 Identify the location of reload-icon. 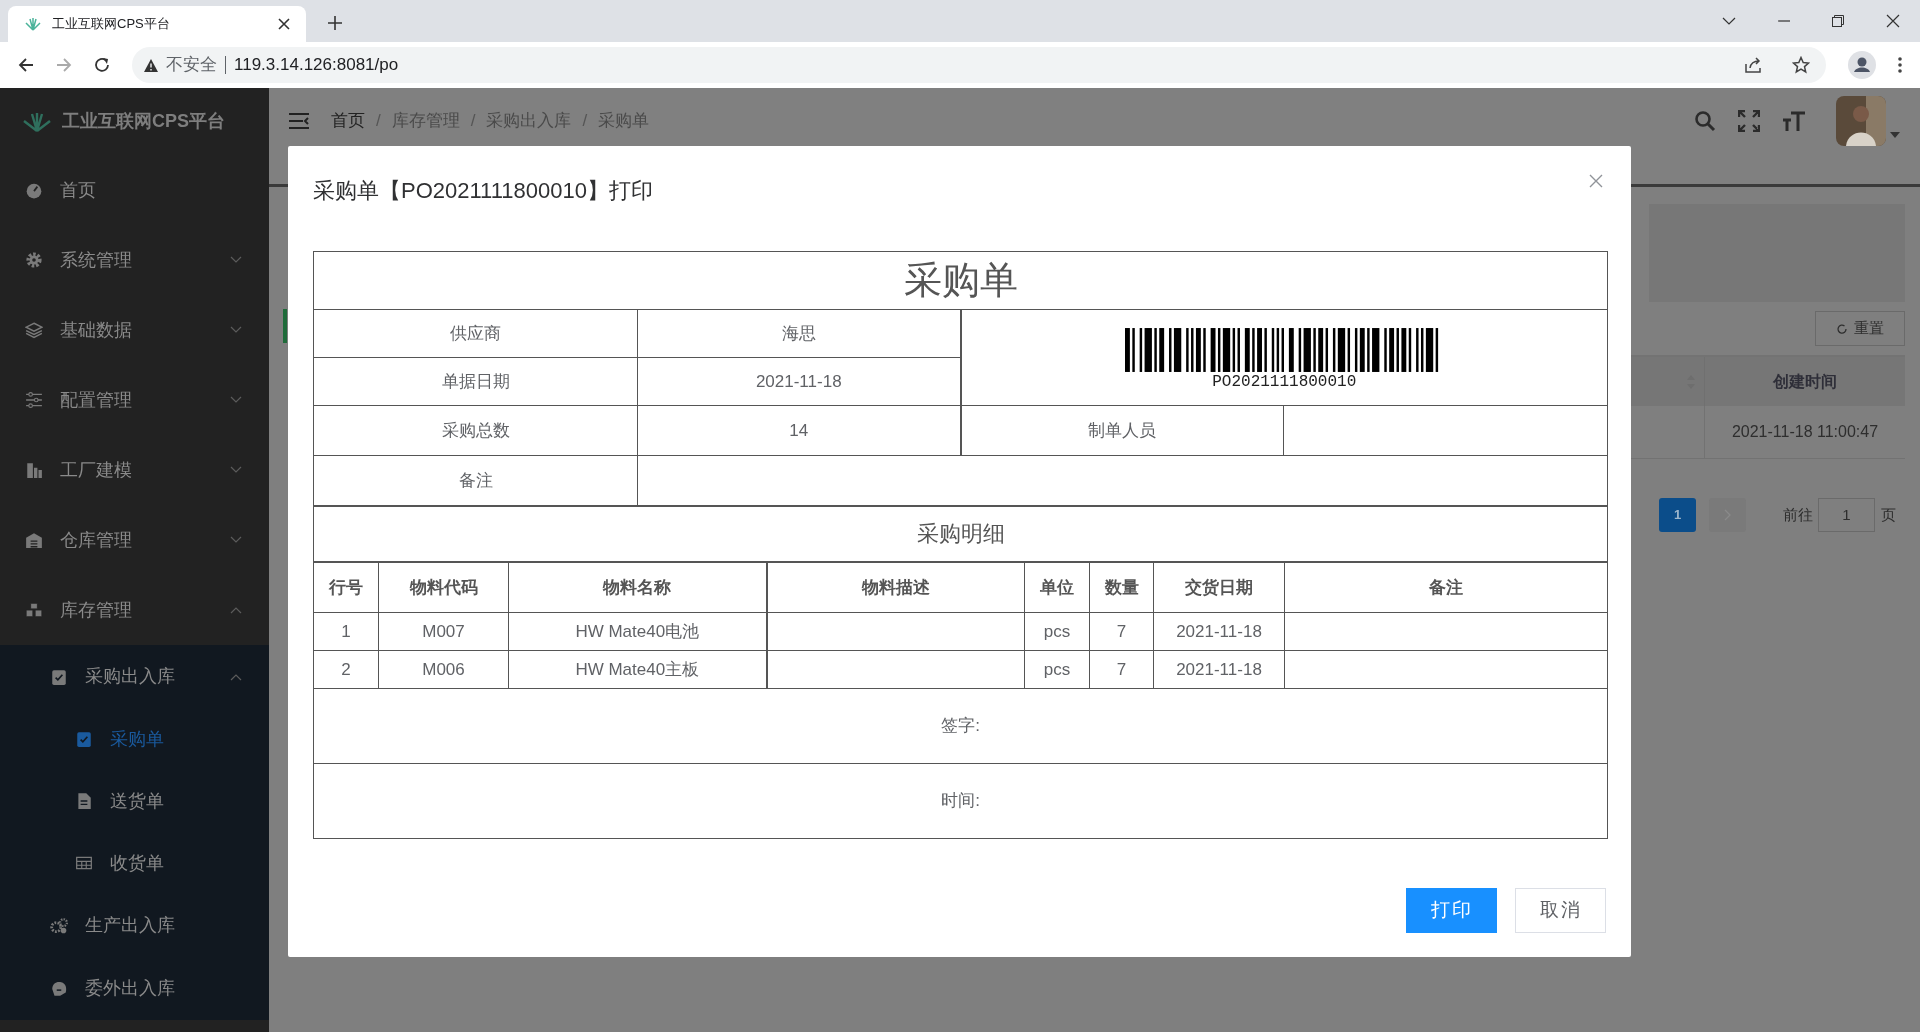
(102, 65).